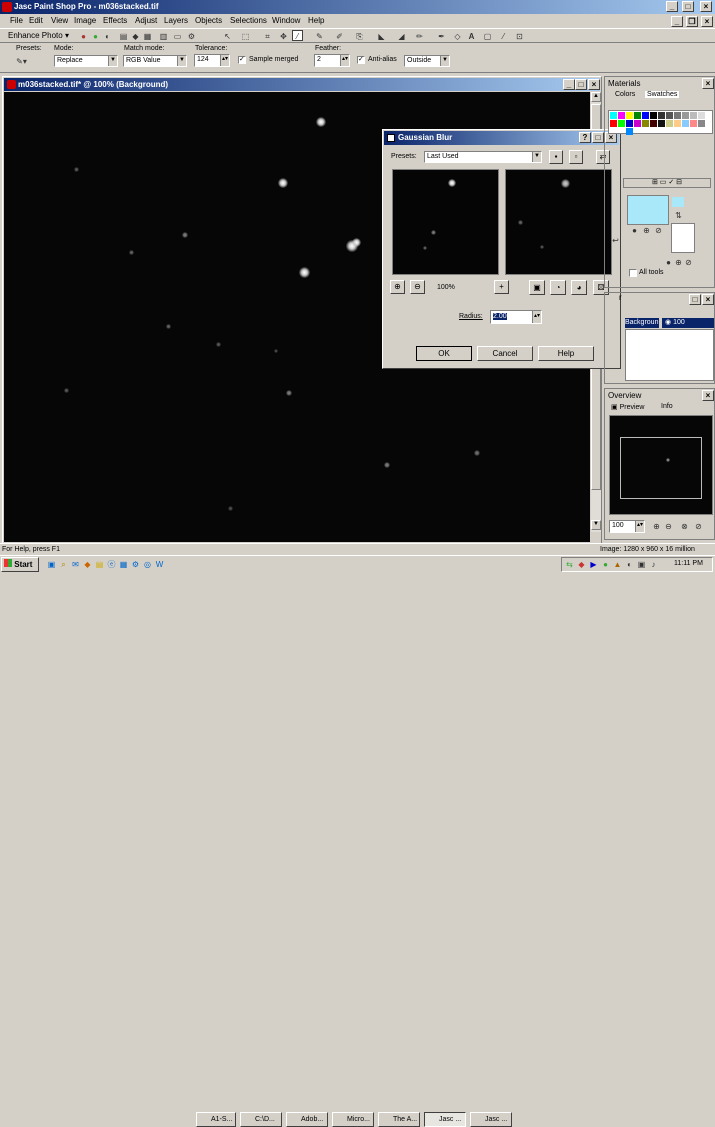 This screenshot has height=1127, width=715. Describe the element at coordinates (227, 36) in the screenshot. I see `arrow-tool-icon: ↖` at that location.